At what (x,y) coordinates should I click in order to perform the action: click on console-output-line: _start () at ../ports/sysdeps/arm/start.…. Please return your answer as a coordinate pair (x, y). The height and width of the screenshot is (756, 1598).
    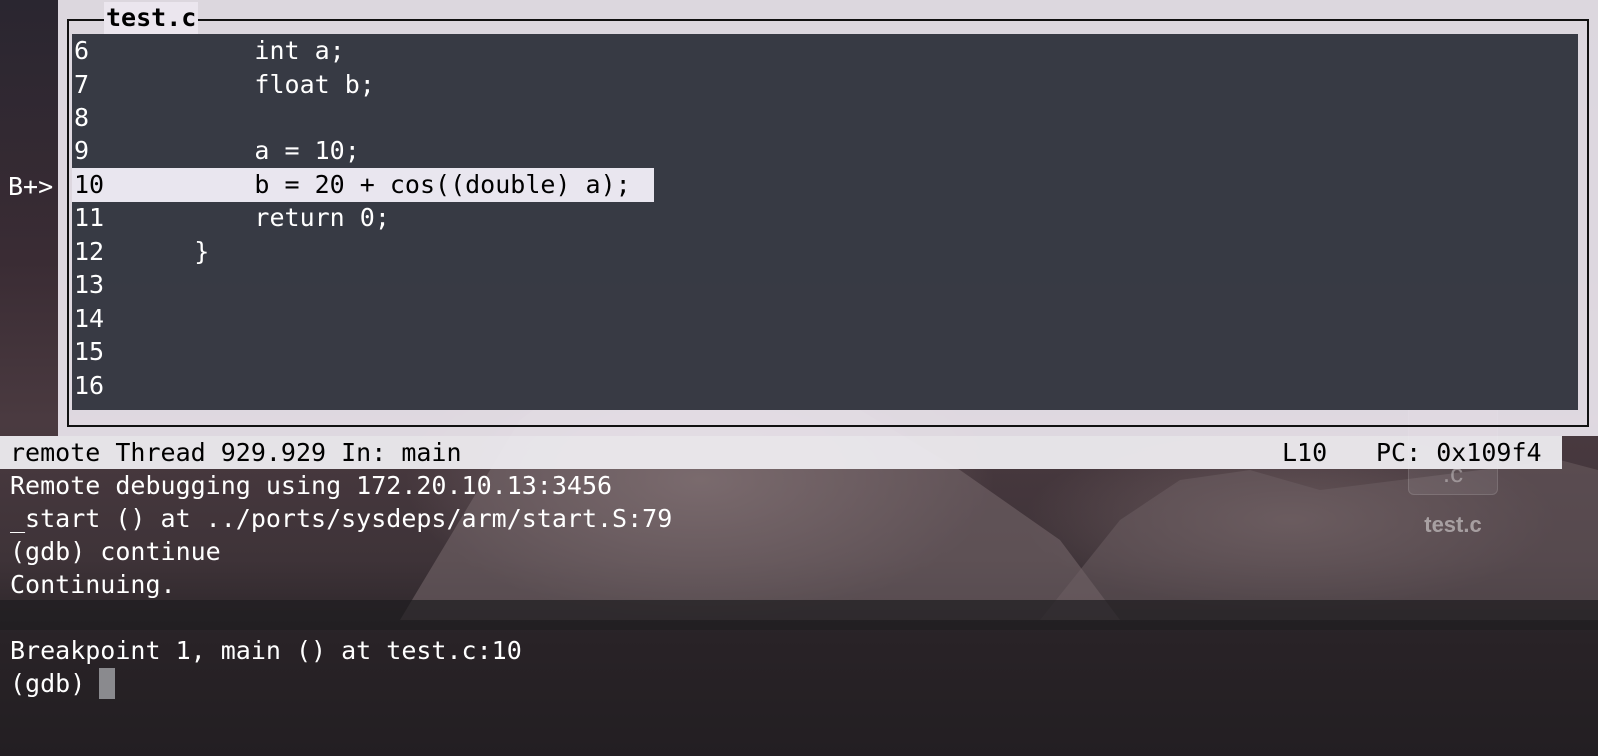
    Looking at the image, I should click on (341, 518).